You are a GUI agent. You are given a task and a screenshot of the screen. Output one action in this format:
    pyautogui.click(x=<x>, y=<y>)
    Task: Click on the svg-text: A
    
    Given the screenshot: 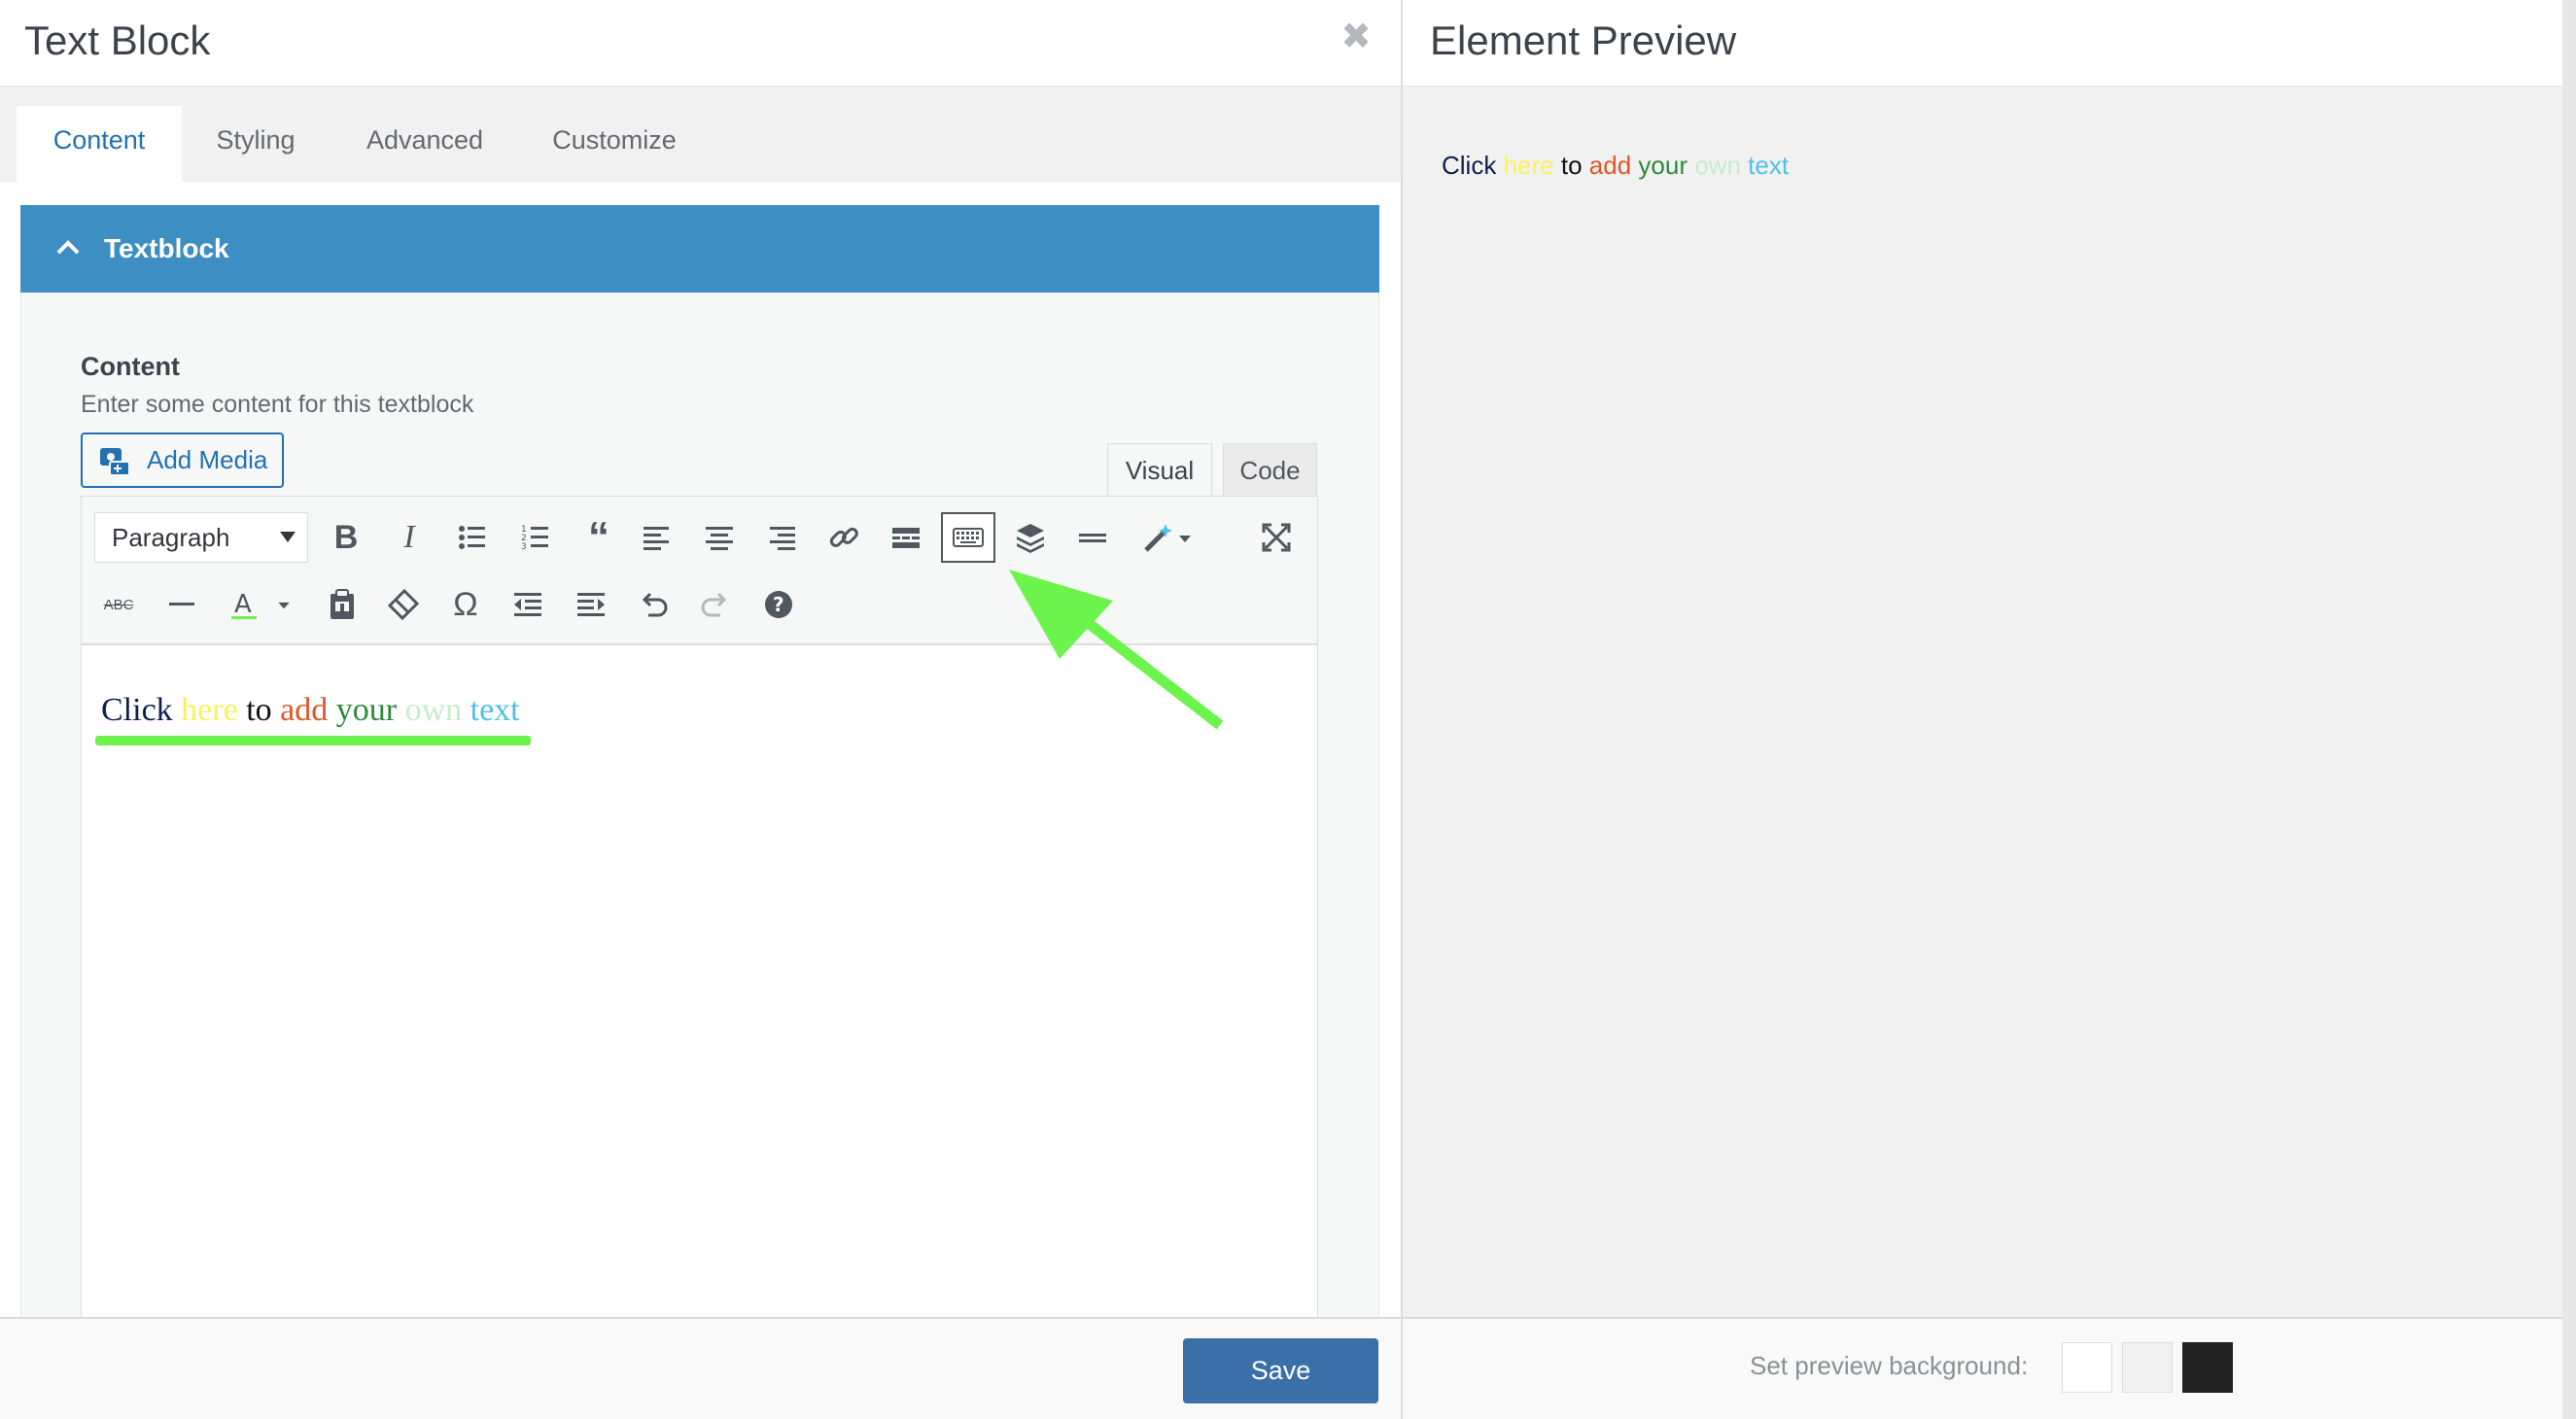 What is the action you would take?
    pyautogui.click(x=243, y=604)
    